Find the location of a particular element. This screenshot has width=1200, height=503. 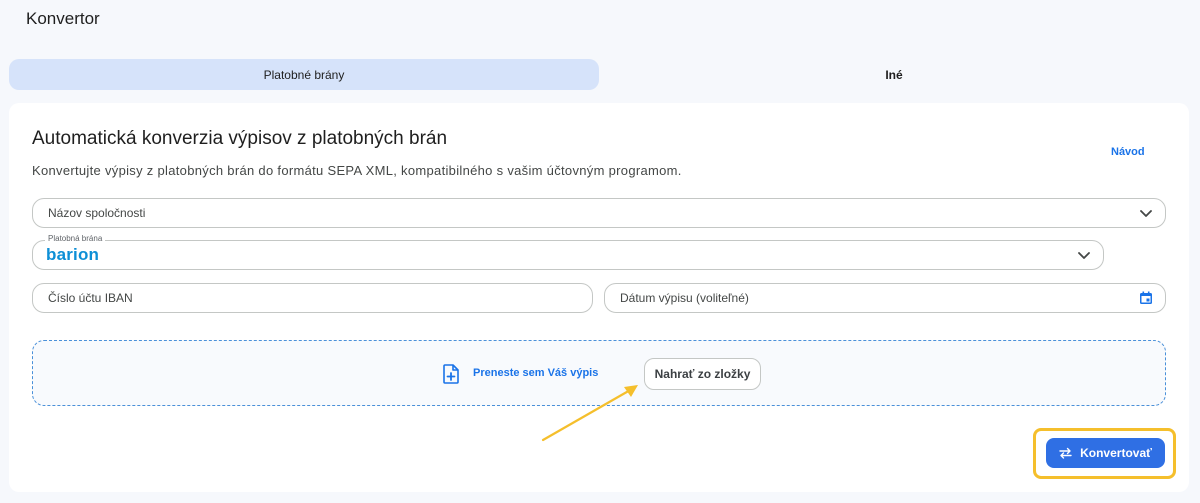

gateway-select: Platobná brána barion is located at coordinates (568, 252).